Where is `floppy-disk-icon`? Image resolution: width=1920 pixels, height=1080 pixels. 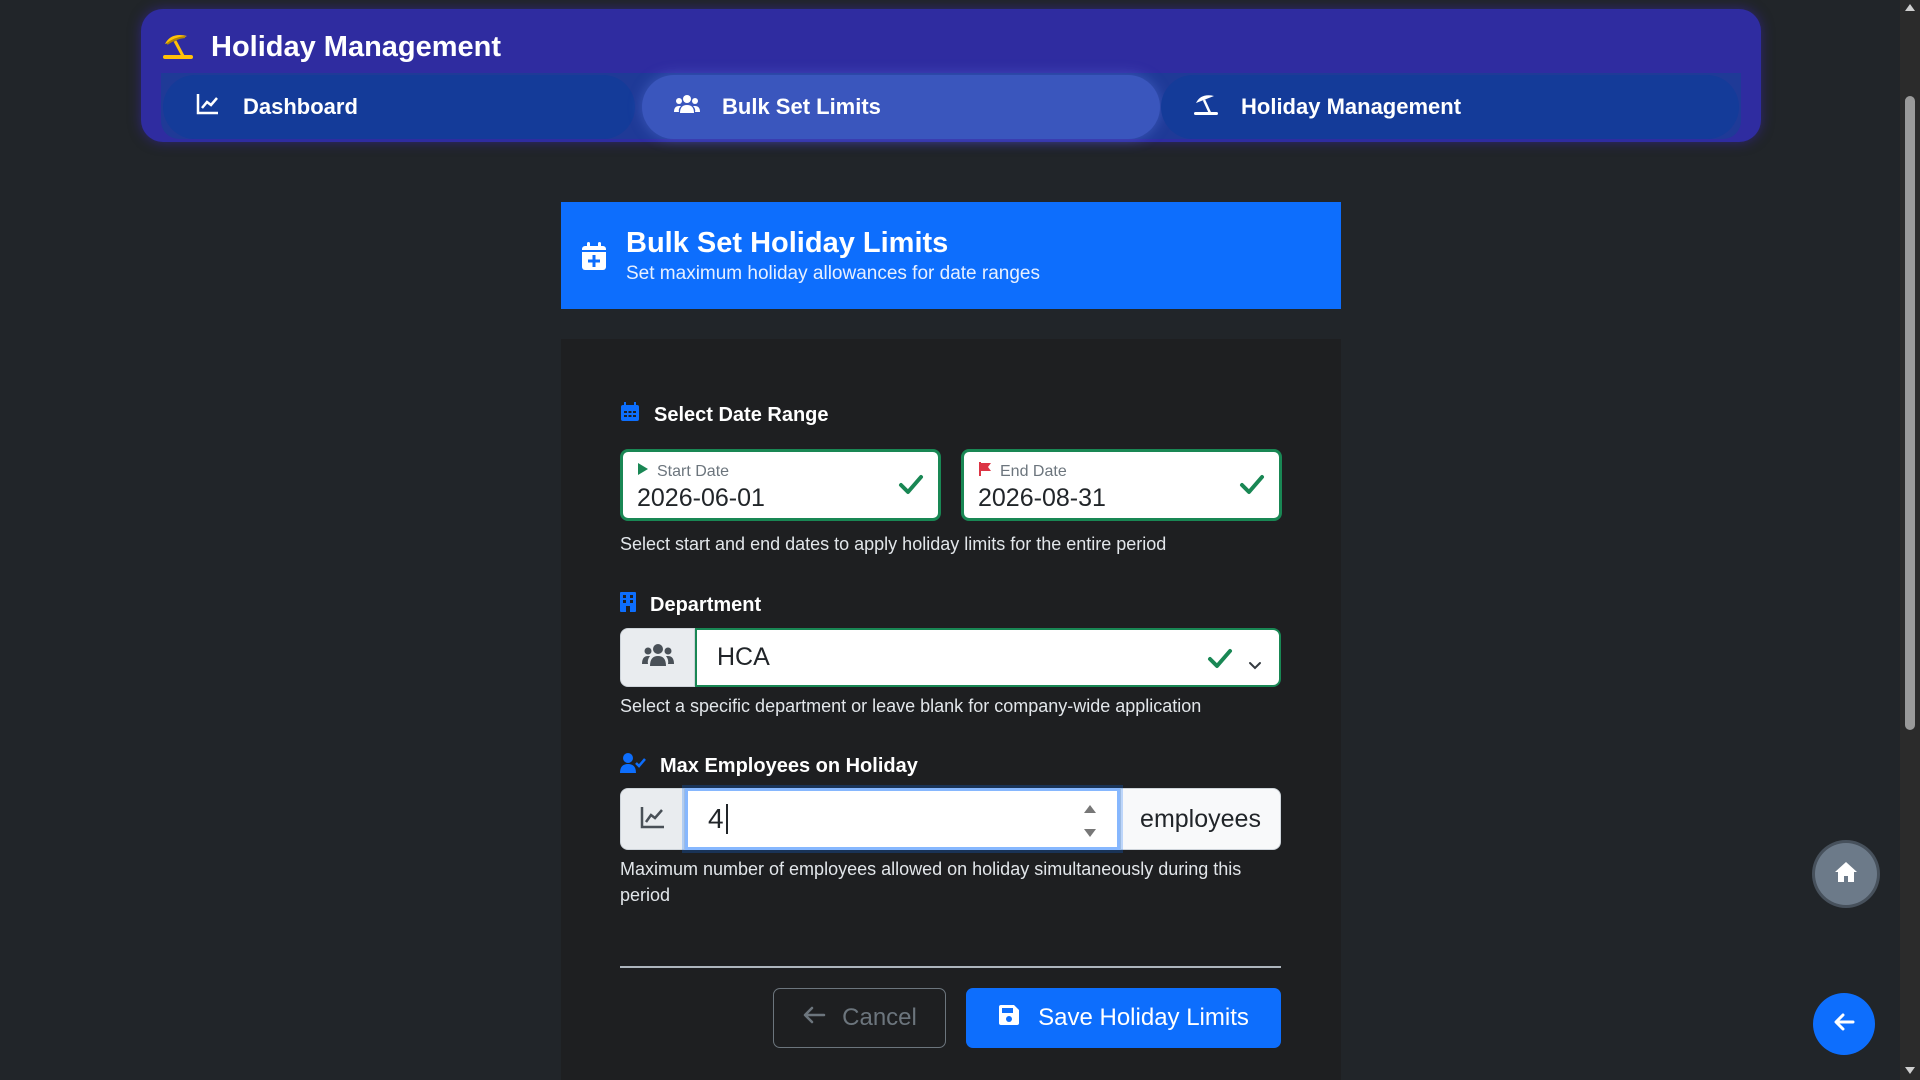 floppy-disk-icon is located at coordinates (1009, 1018).